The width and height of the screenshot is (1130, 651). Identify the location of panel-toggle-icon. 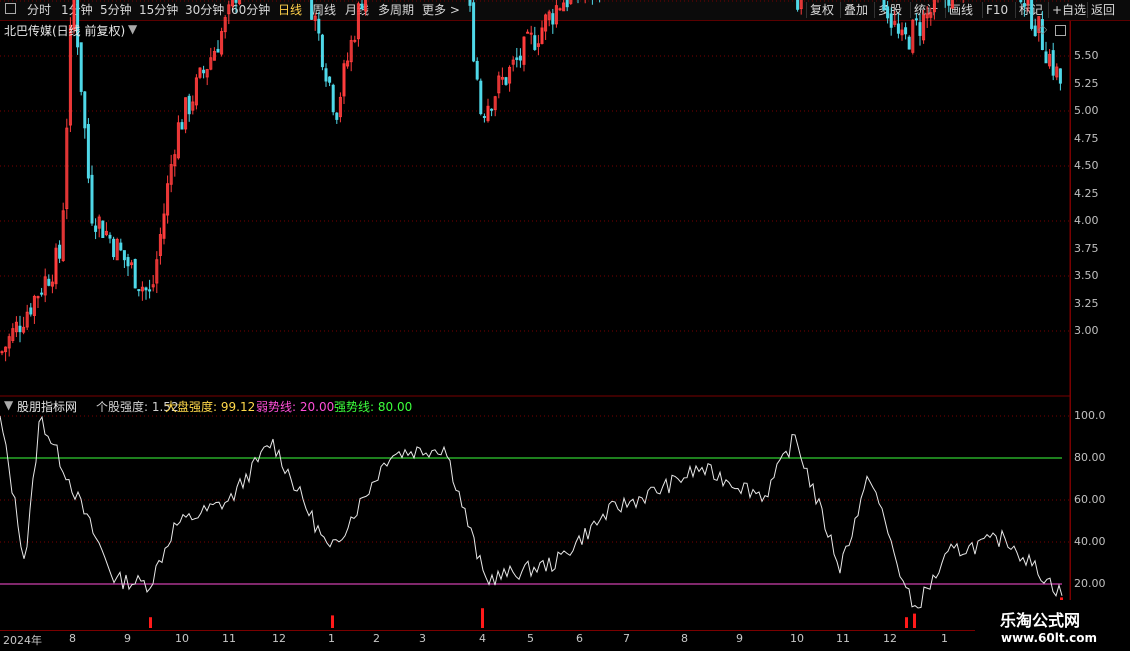
(1060, 30).